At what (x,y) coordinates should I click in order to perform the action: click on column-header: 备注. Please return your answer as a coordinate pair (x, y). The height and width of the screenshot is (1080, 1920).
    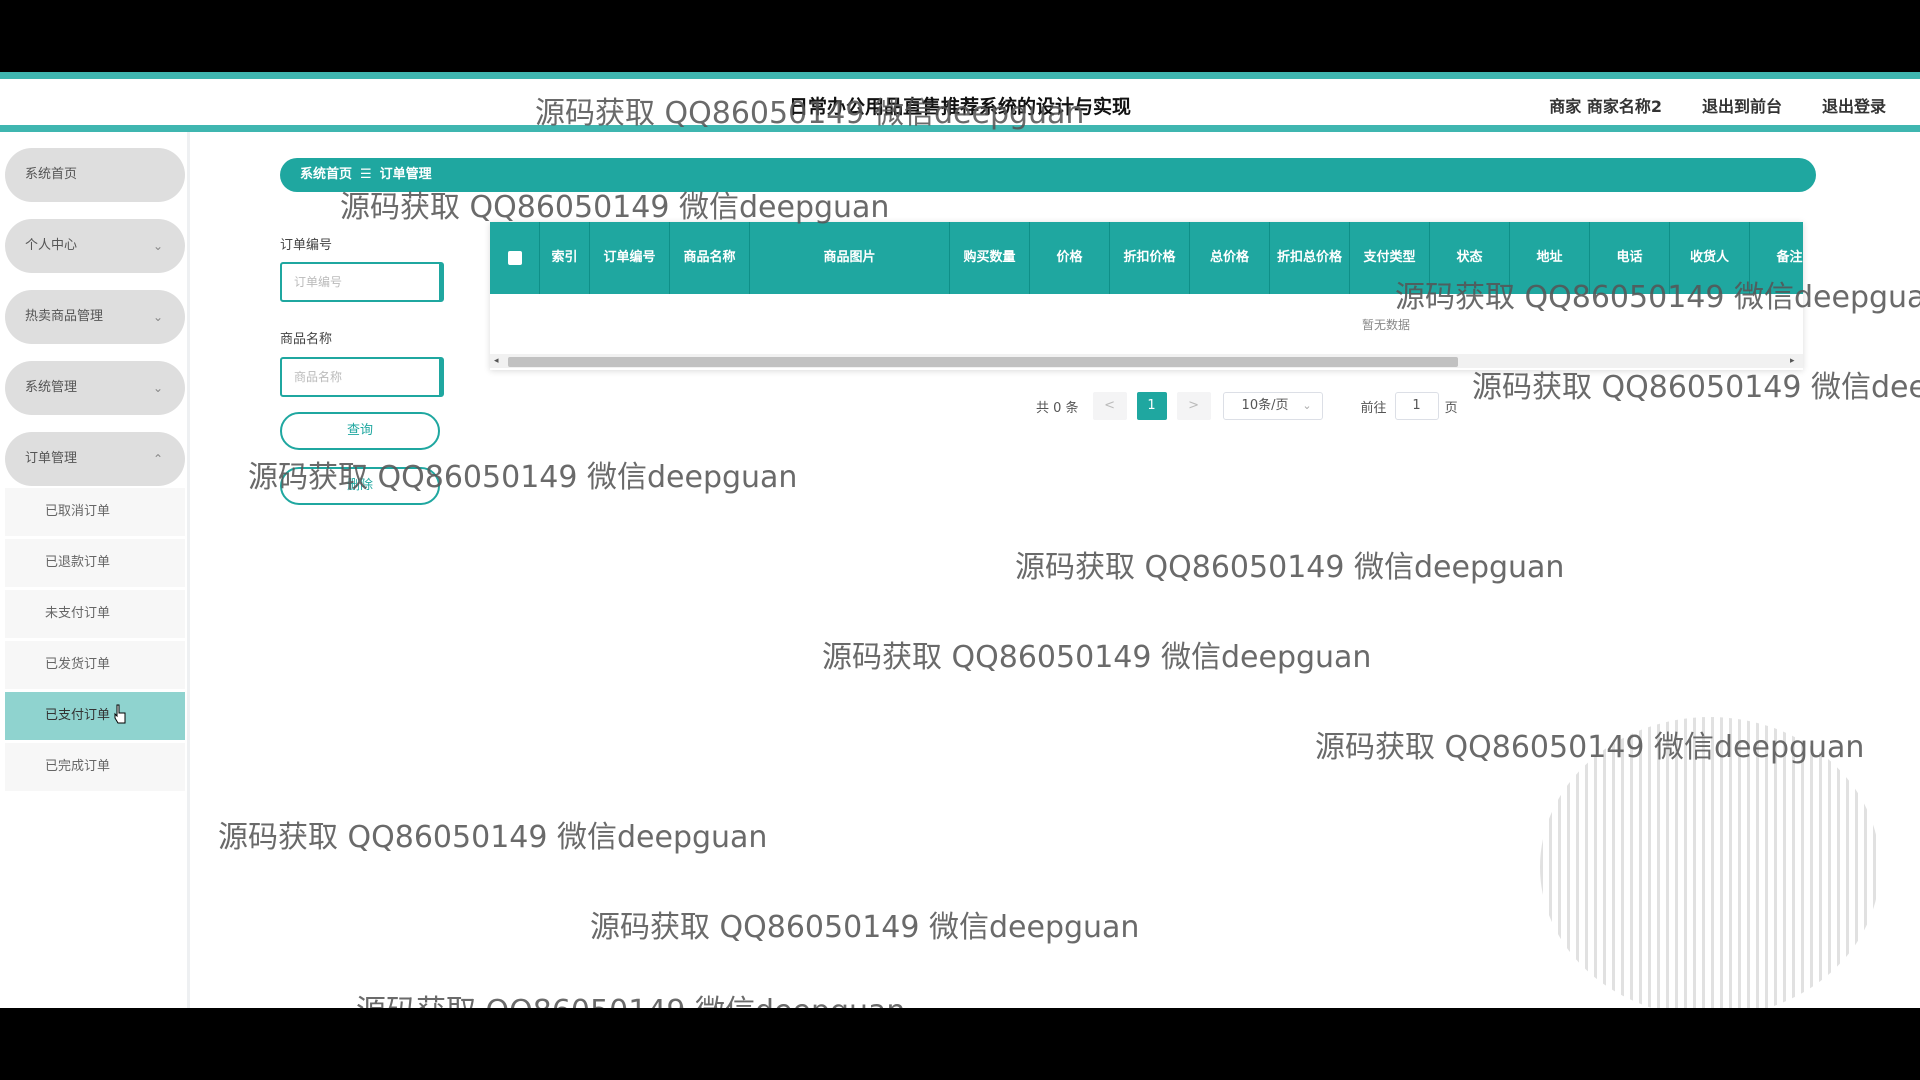
    Looking at the image, I should click on (1776, 258).